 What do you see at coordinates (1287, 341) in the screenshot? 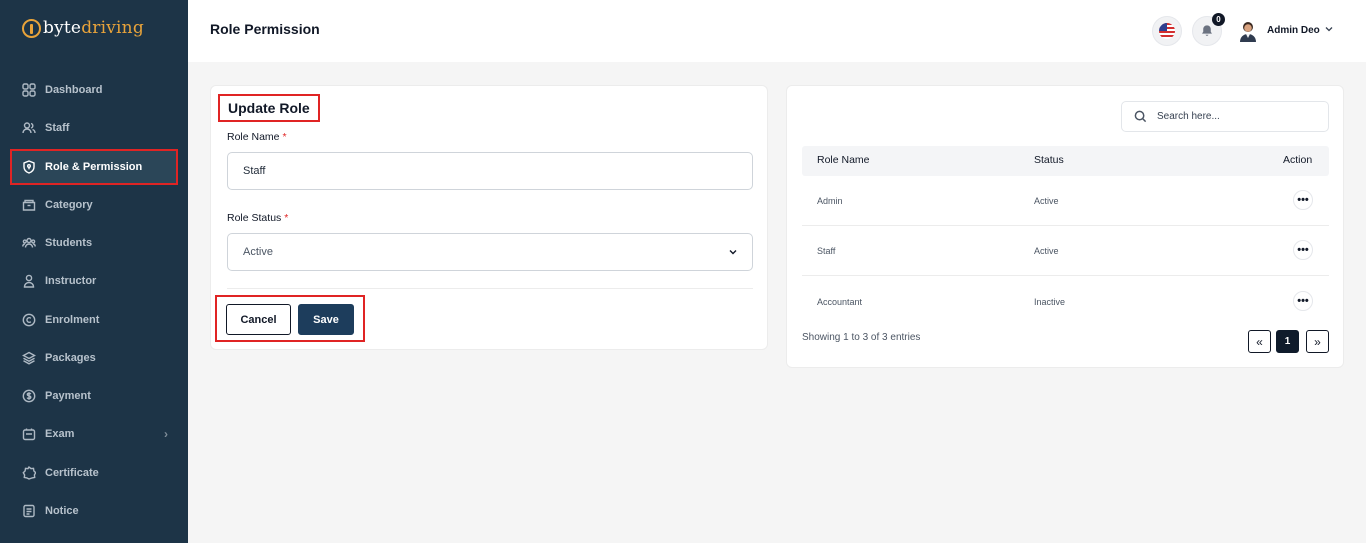
I see `pagination-page-1: 1` at bounding box center [1287, 341].